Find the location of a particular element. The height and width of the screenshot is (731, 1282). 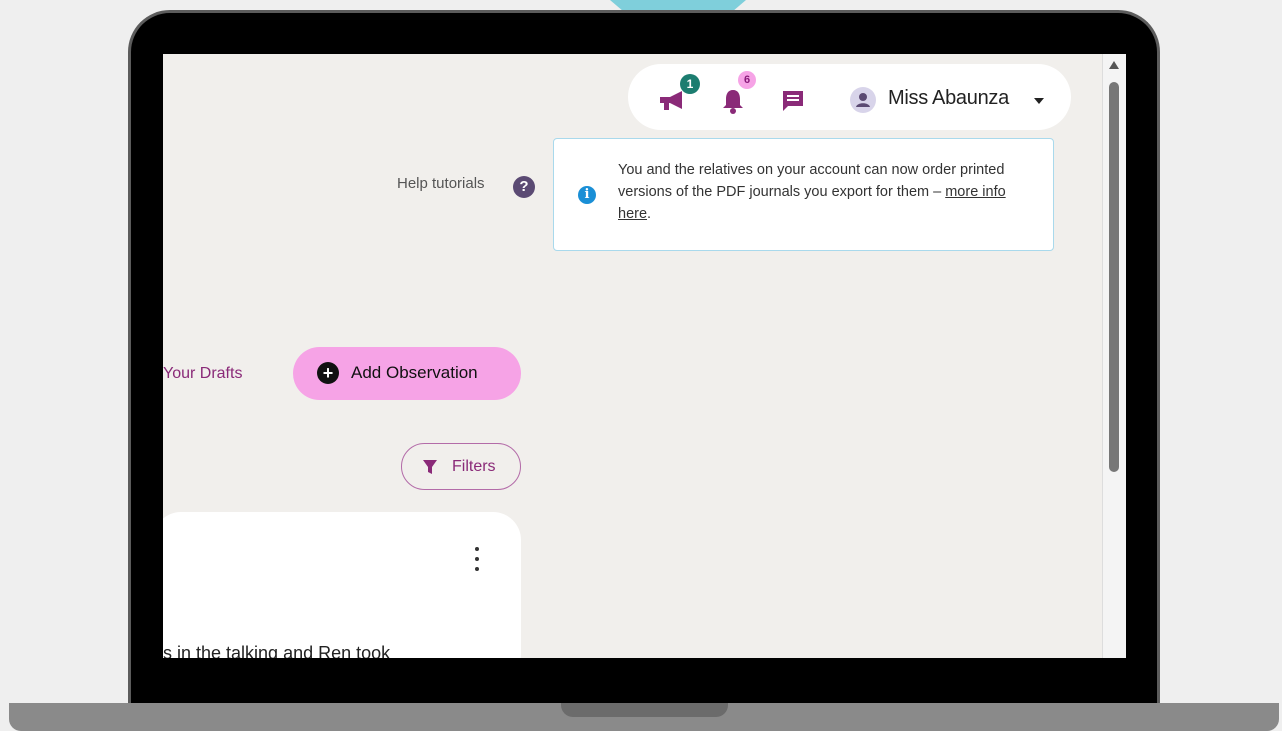

laptop-notch is located at coordinates (644, 710).